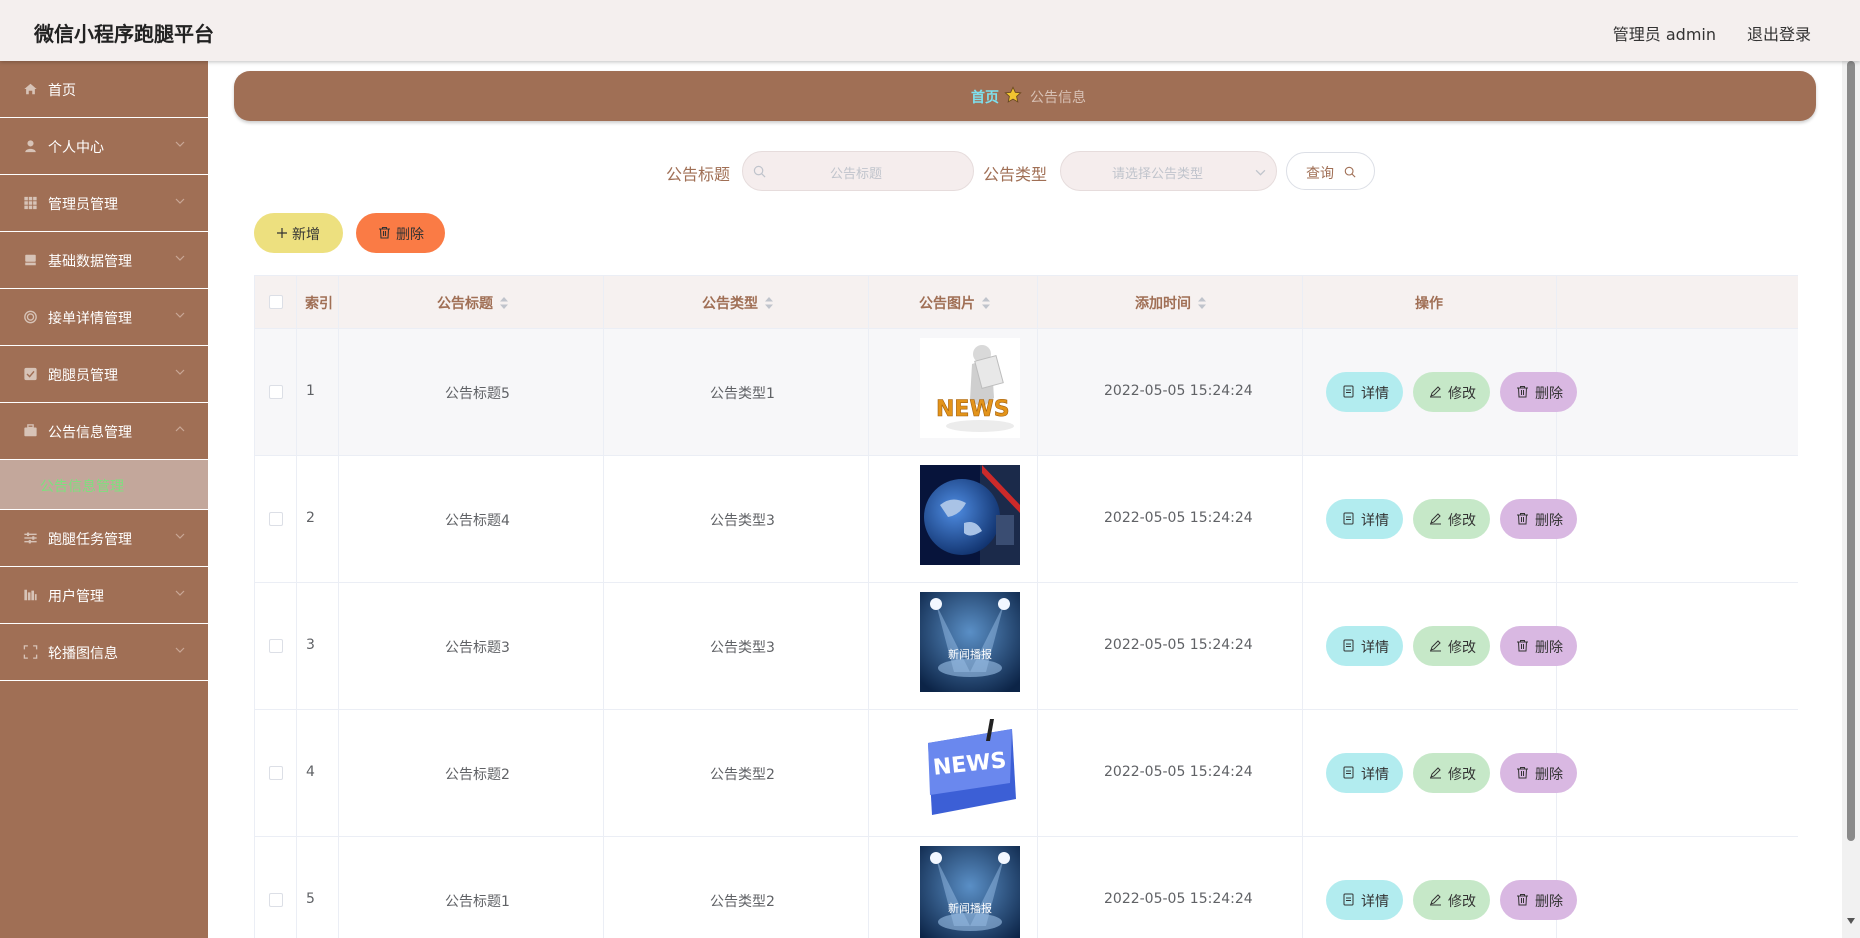 The height and width of the screenshot is (938, 1860). Describe the element at coordinates (400, 233) in the screenshot. I see `batch-delete-button: 删除` at that location.